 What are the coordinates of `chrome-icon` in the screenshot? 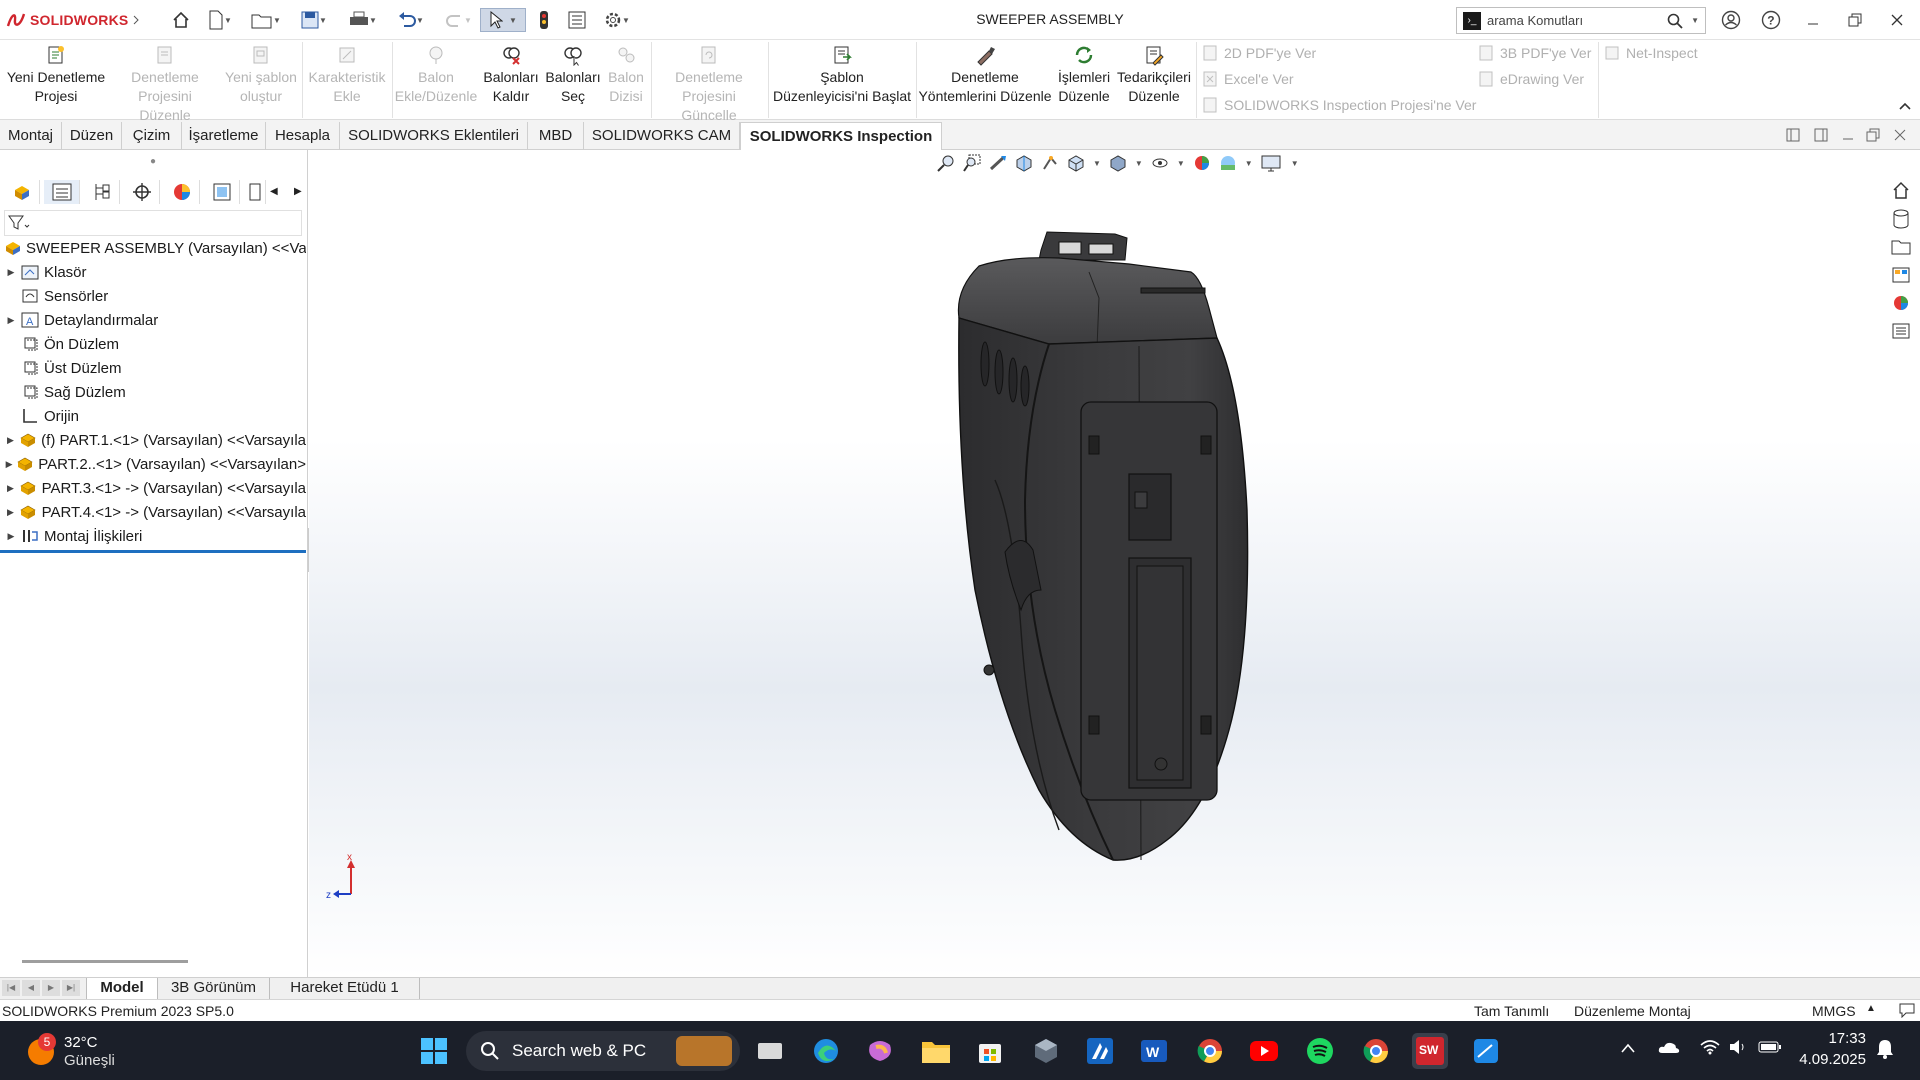 It's located at (1210, 1051).